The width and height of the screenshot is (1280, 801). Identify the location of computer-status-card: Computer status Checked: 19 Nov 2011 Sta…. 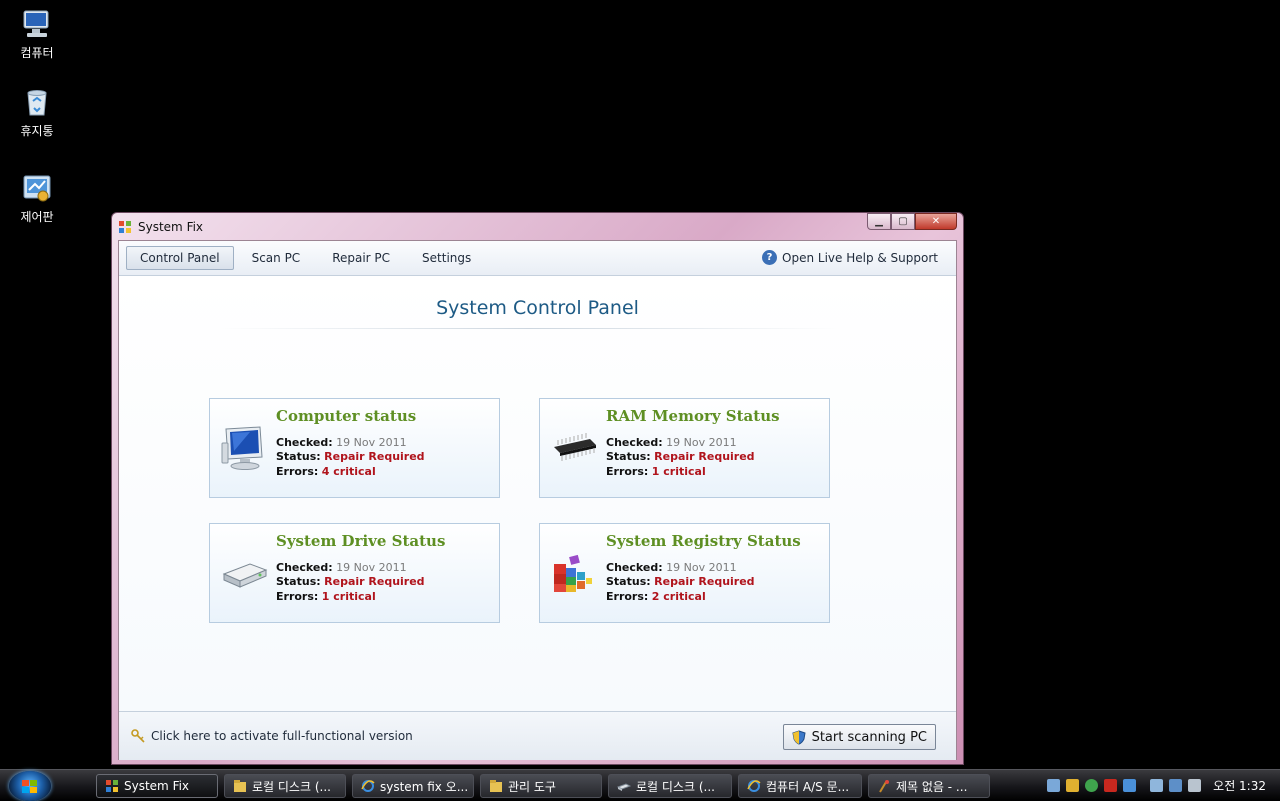
(354, 448).